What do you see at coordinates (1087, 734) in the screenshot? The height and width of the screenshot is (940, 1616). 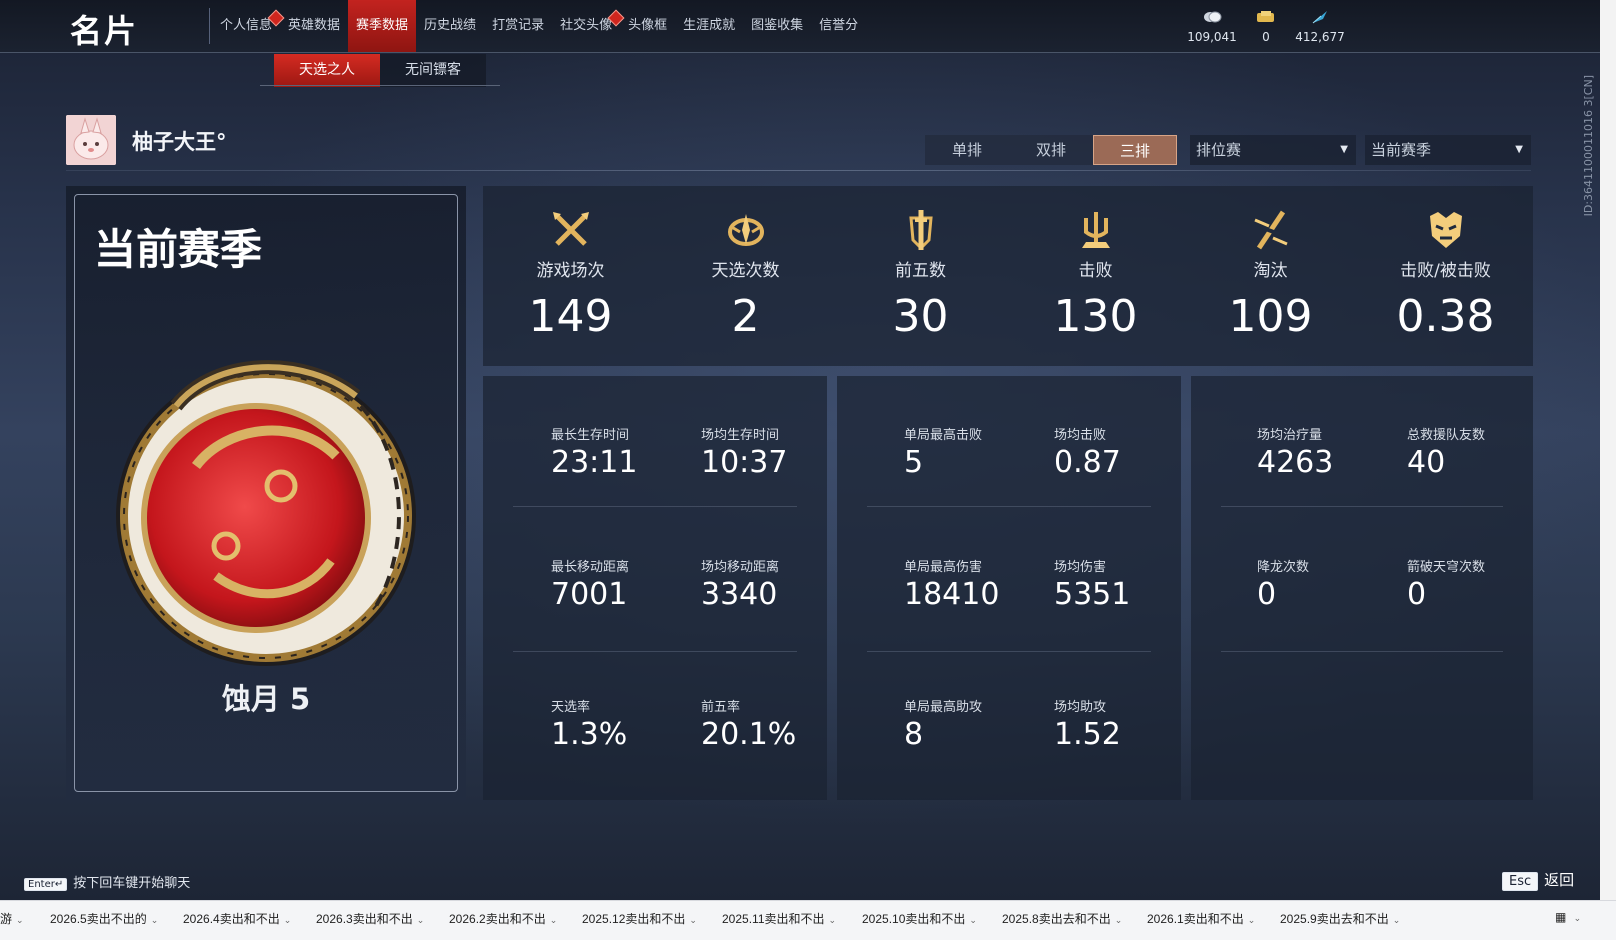 I see `stat-value: 1.52` at bounding box center [1087, 734].